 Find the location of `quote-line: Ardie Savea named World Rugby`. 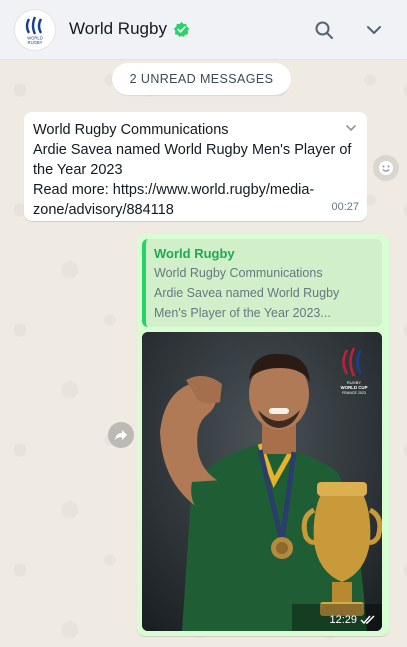

quote-line: Ardie Savea named World Rugby is located at coordinates (247, 293).